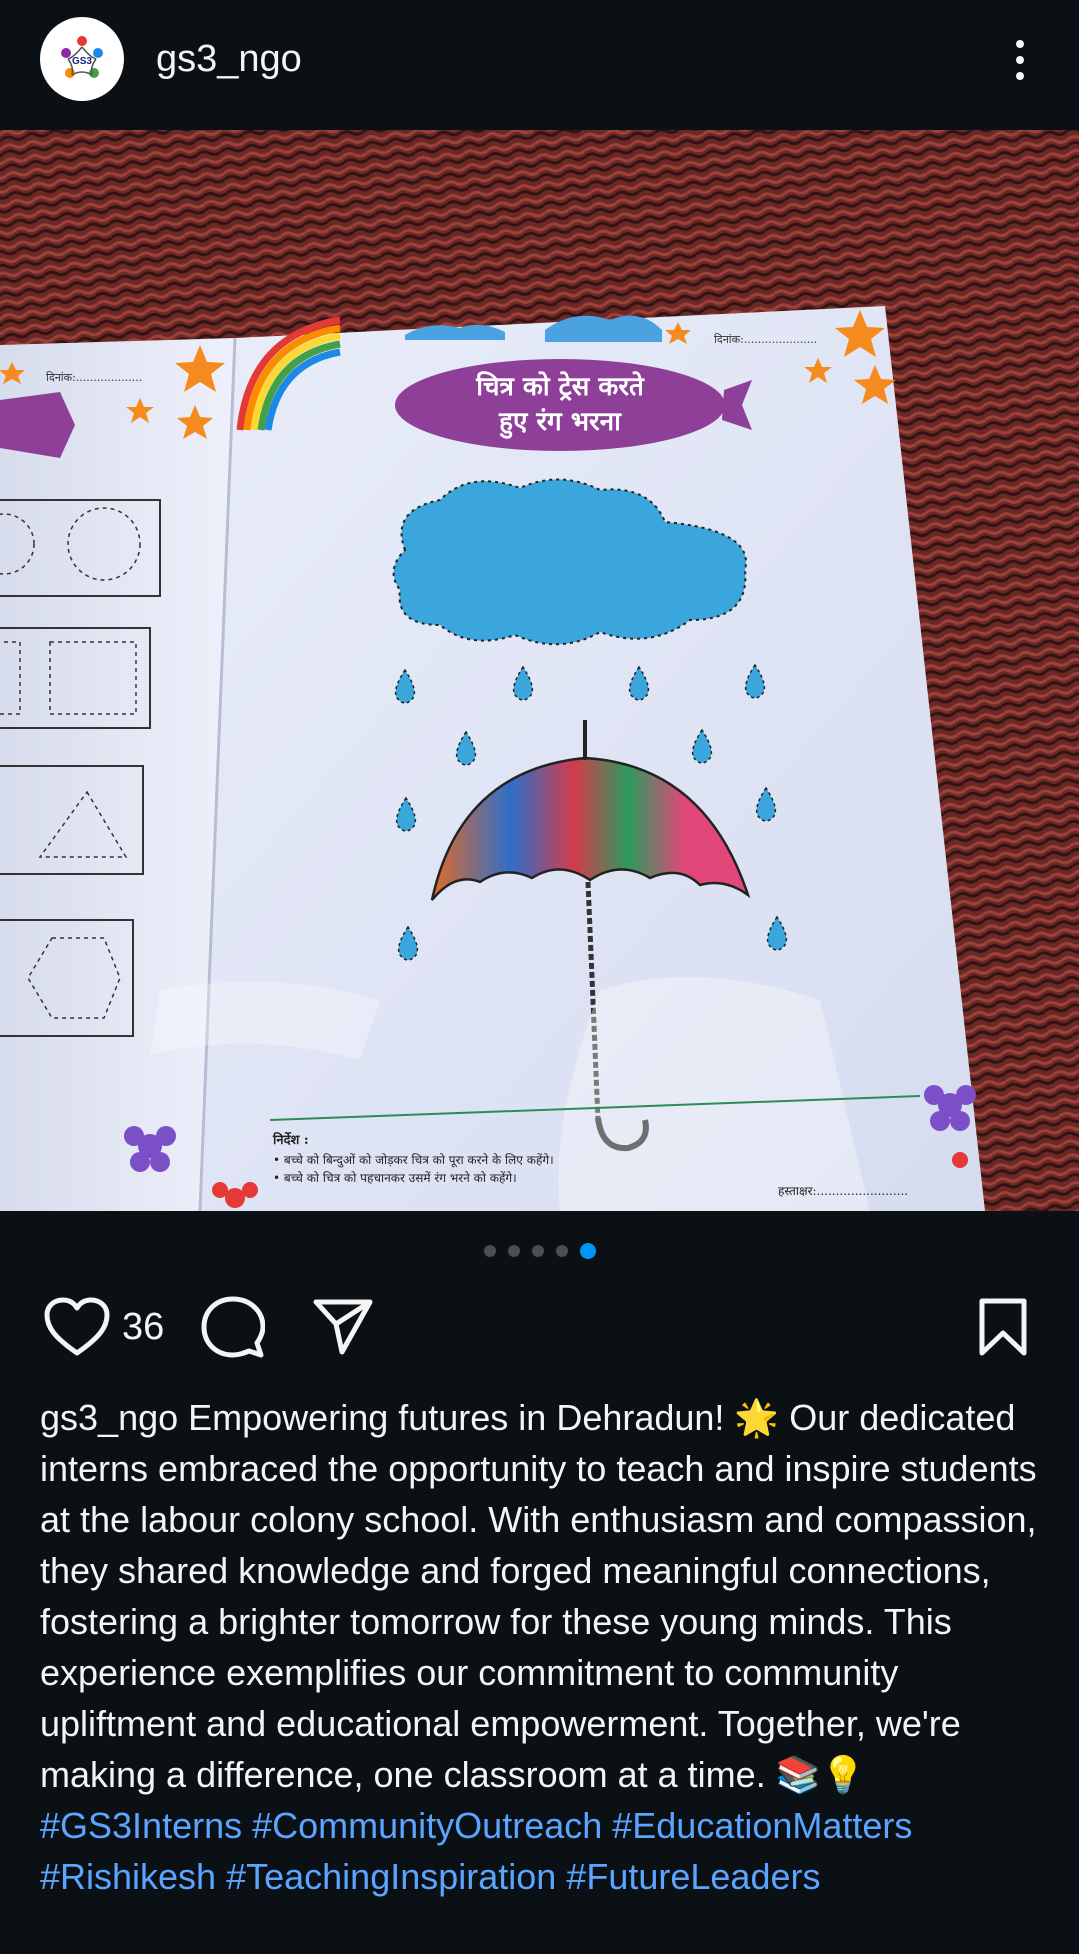  I want to click on post-username: gs3_ngo, so click(229, 59).